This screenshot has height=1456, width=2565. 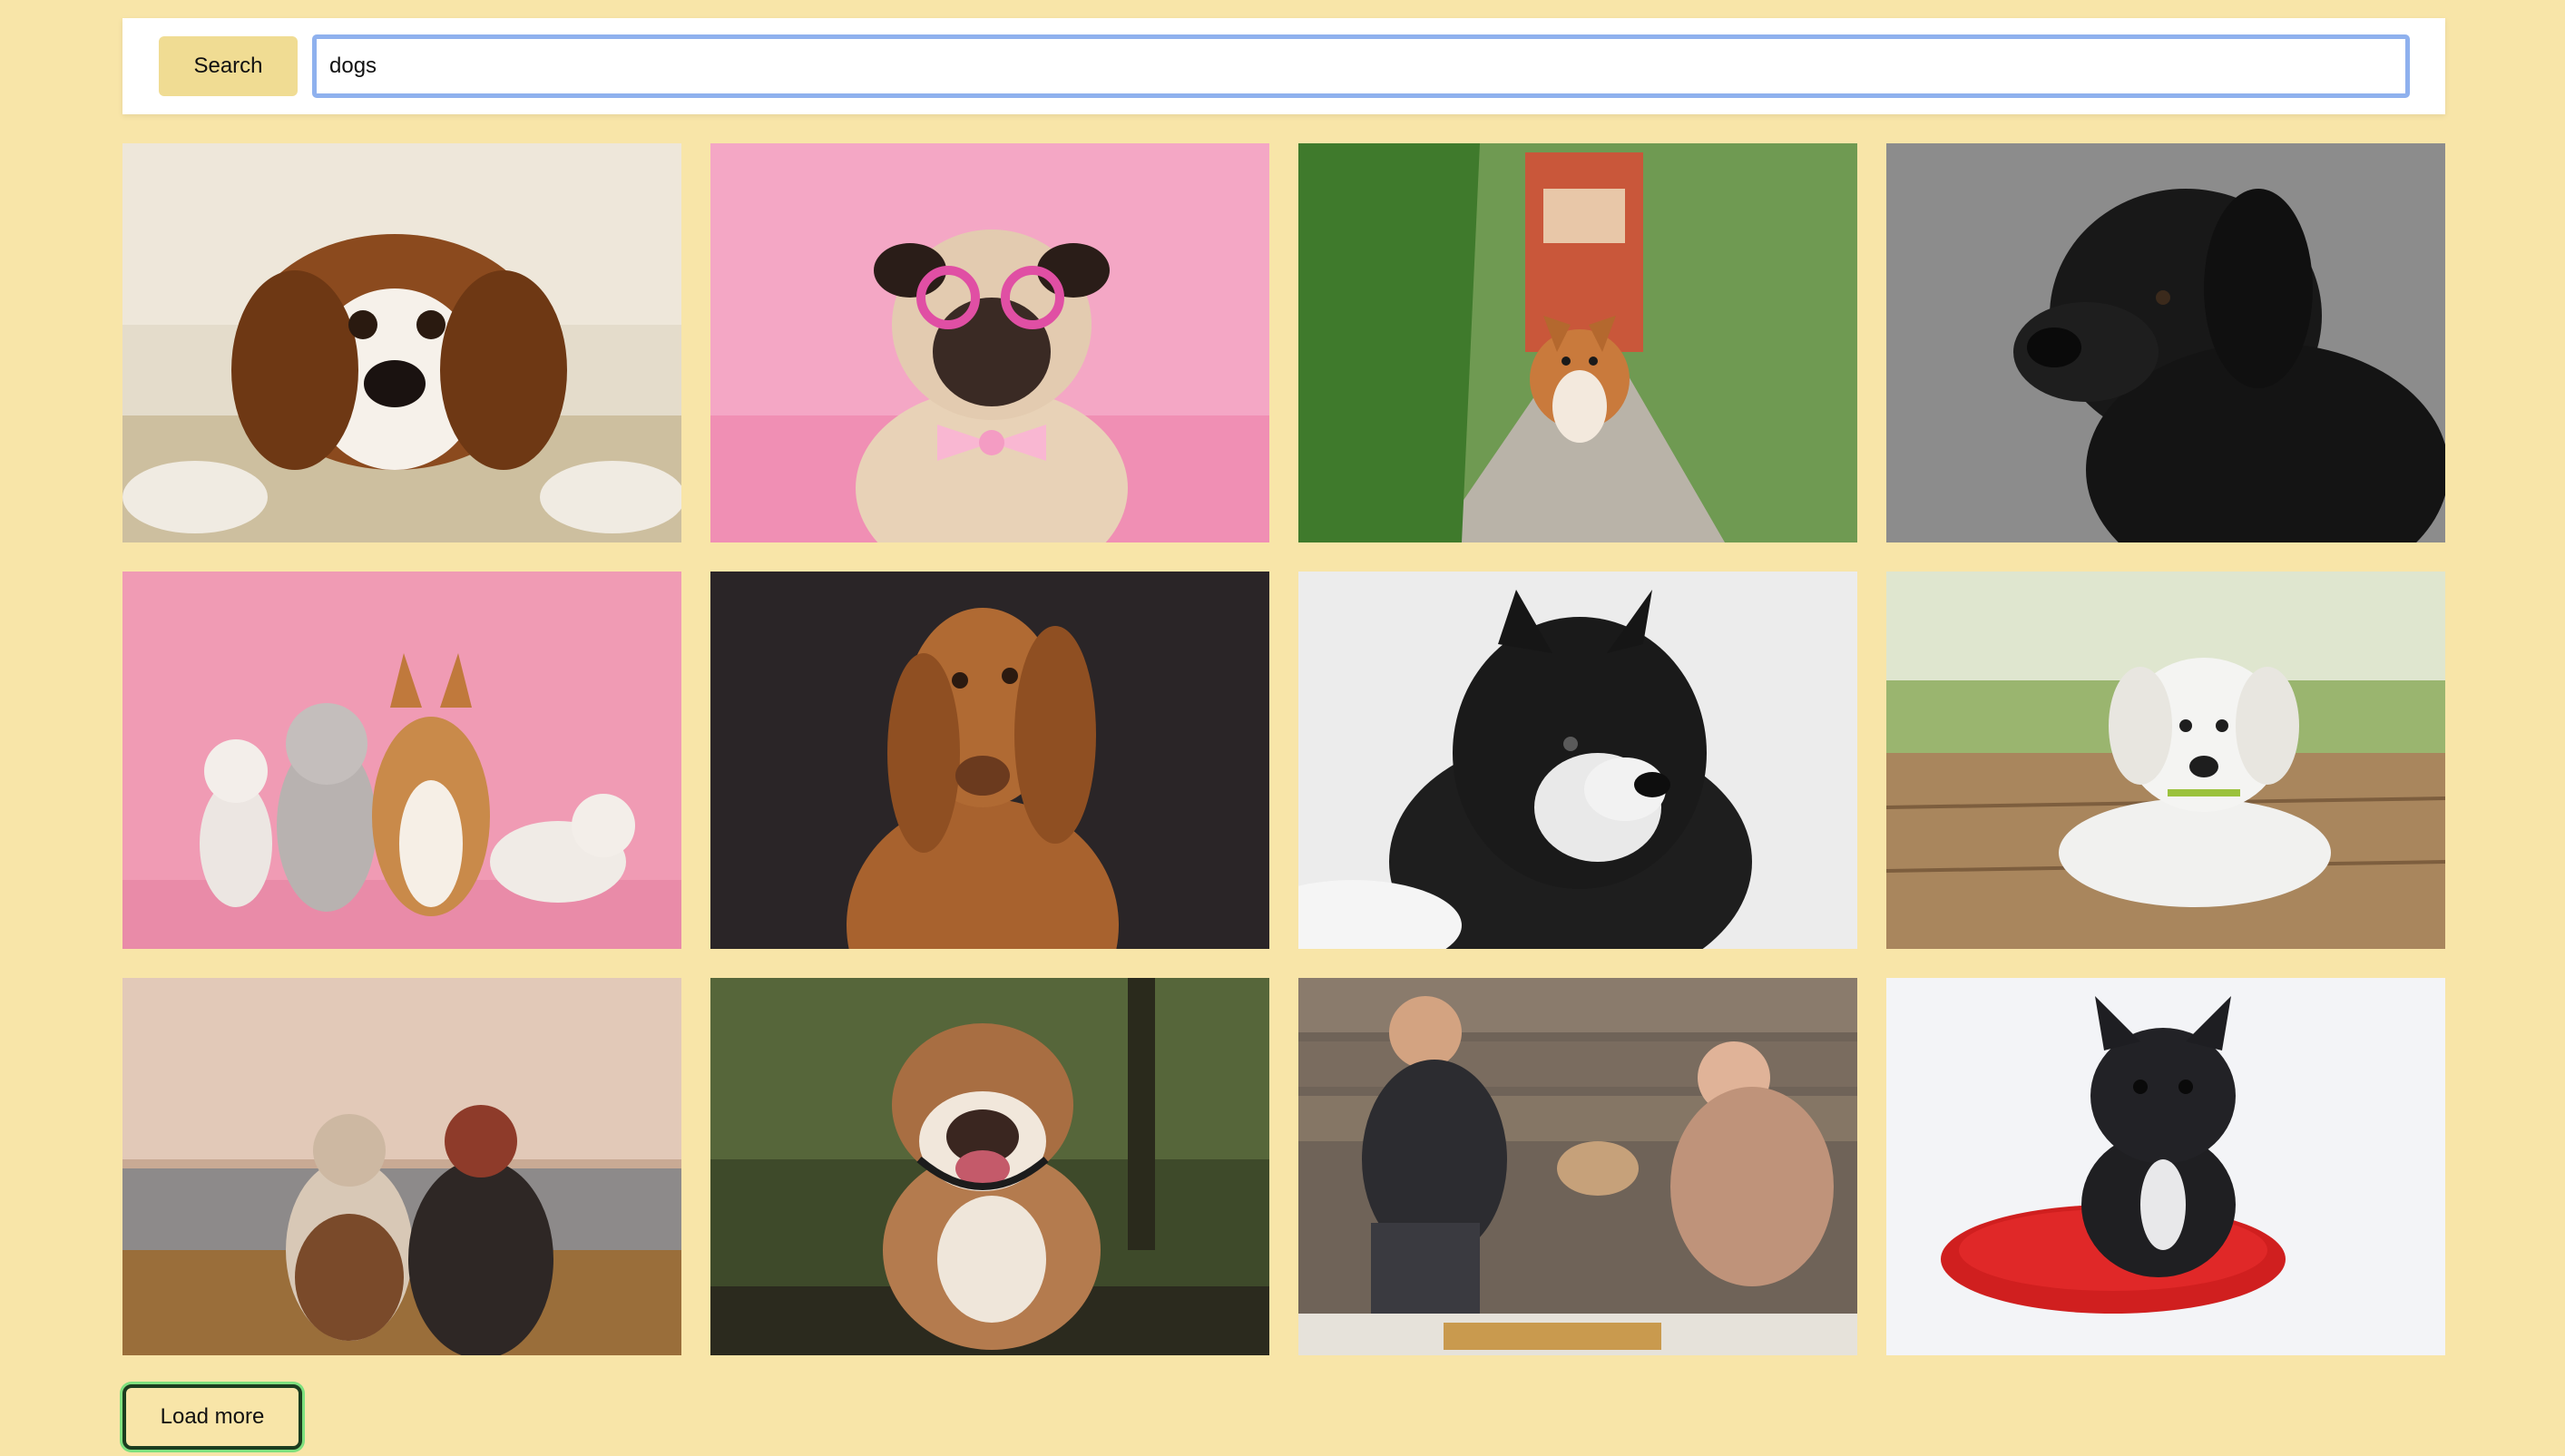 I want to click on search-input-wrapper, so click(x=1361, y=66).